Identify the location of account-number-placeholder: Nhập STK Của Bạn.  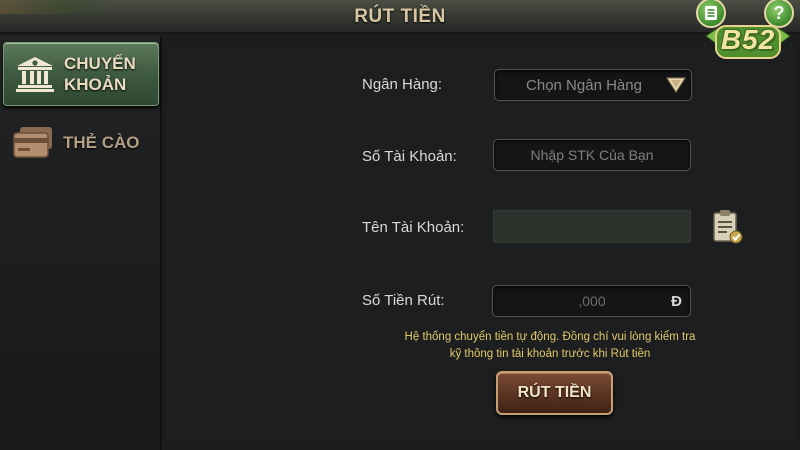
(592, 155).